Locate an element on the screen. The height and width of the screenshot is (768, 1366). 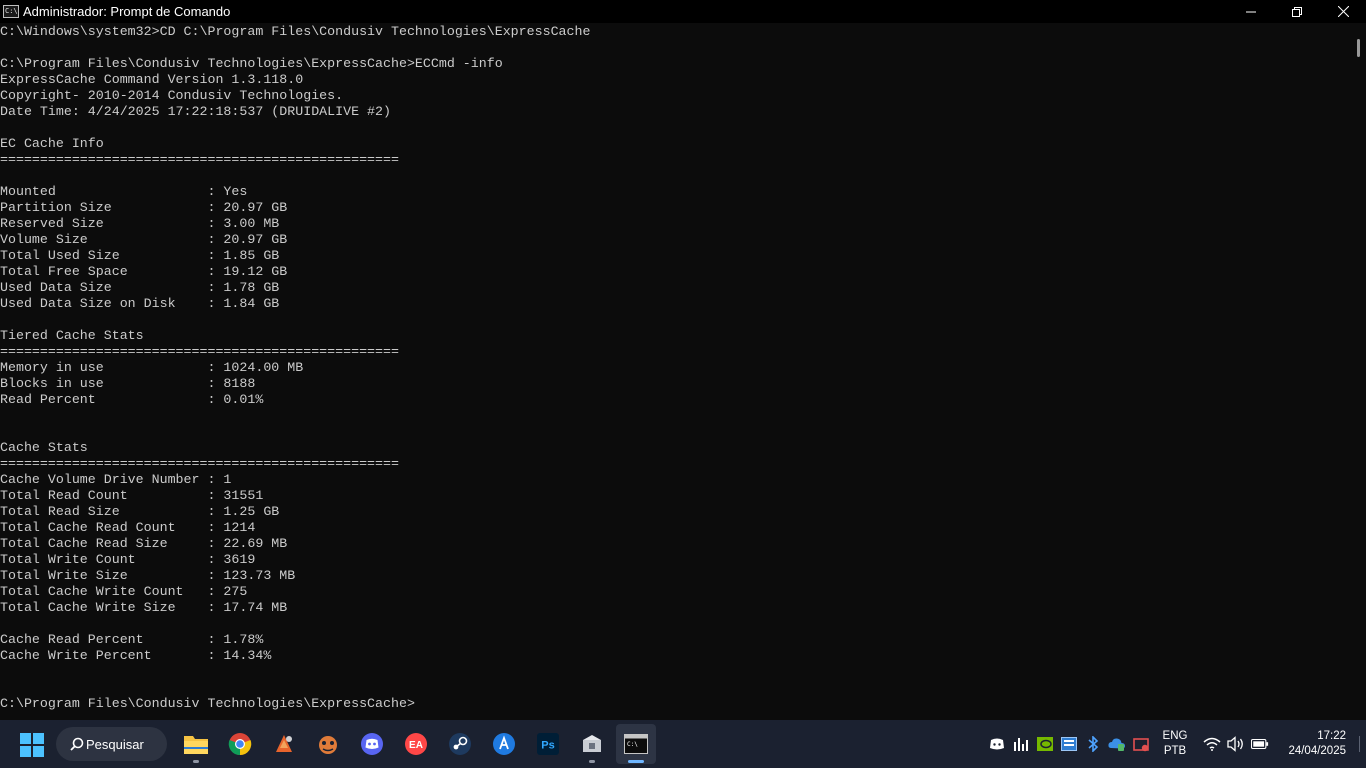
console-line: Total Free Space : 19.12 GB is located at coordinates (144, 271).